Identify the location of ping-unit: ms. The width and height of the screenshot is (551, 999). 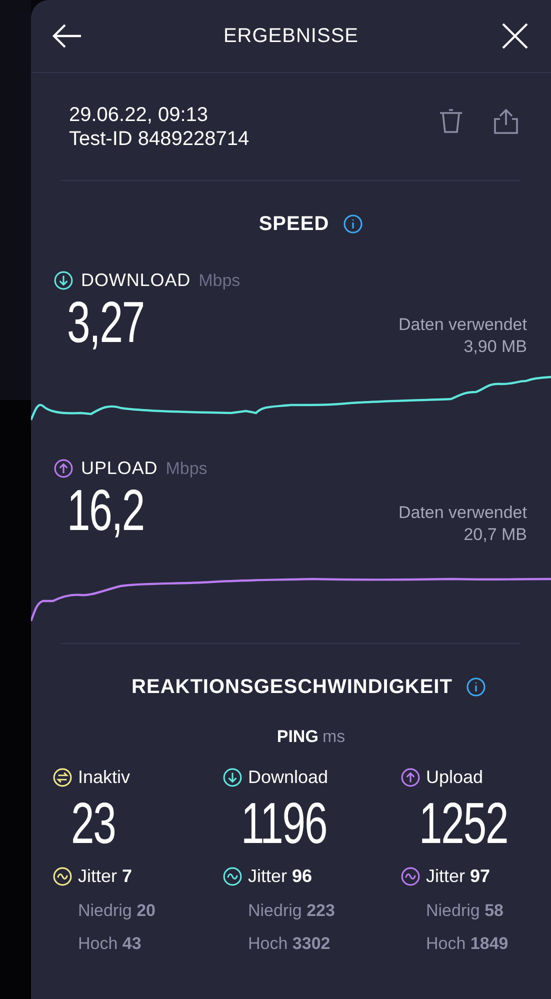
(334, 737).